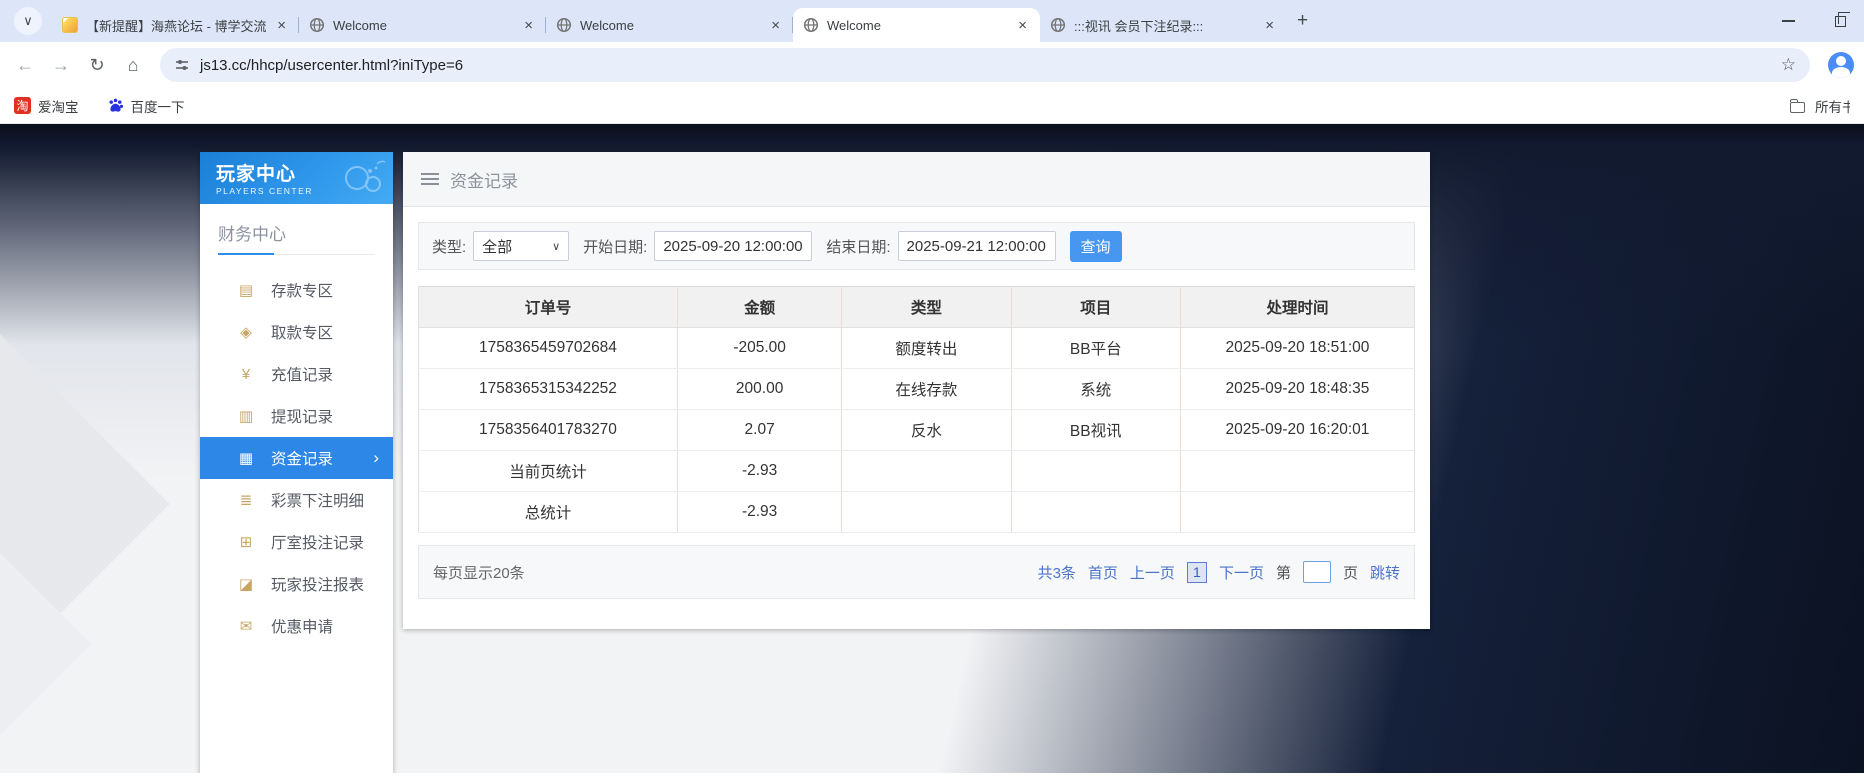 Image resolution: width=1864 pixels, height=776 pixels. Describe the element at coordinates (246, 458) in the screenshot. I see `funds-card-icon: ▦` at that location.